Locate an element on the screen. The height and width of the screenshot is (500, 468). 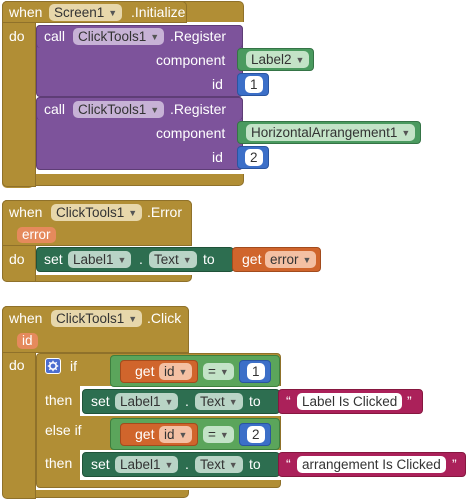
component-name: HorizontalArrangement1 is located at coordinates (324, 132).